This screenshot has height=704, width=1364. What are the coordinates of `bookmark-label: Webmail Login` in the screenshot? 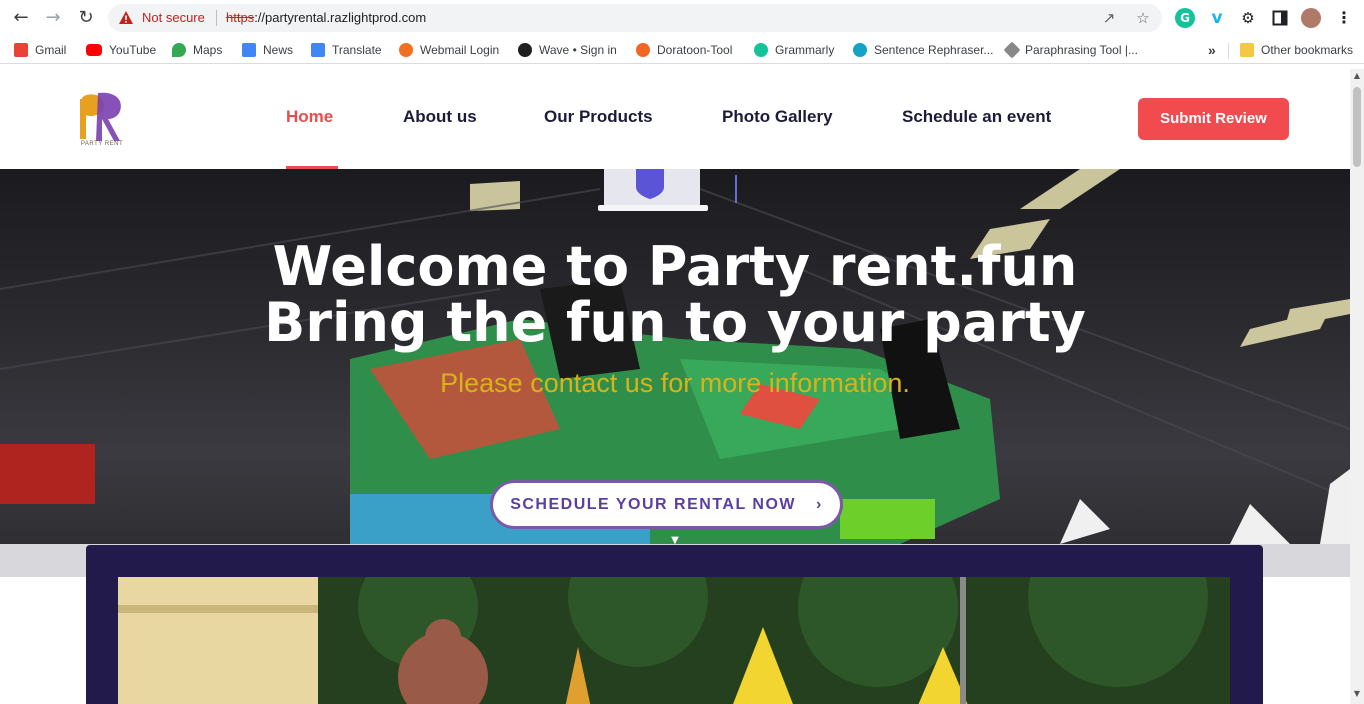 It's located at (460, 50).